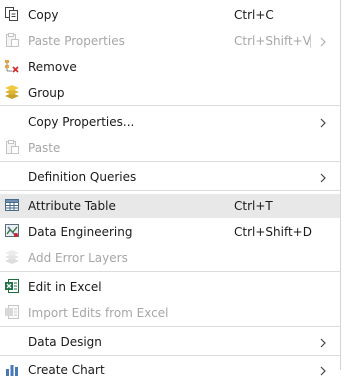 This screenshot has height=382, width=344. Describe the element at coordinates (98, 313) in the screenshot. I see `menu-item-label: Import Edits from Excel` at that location.